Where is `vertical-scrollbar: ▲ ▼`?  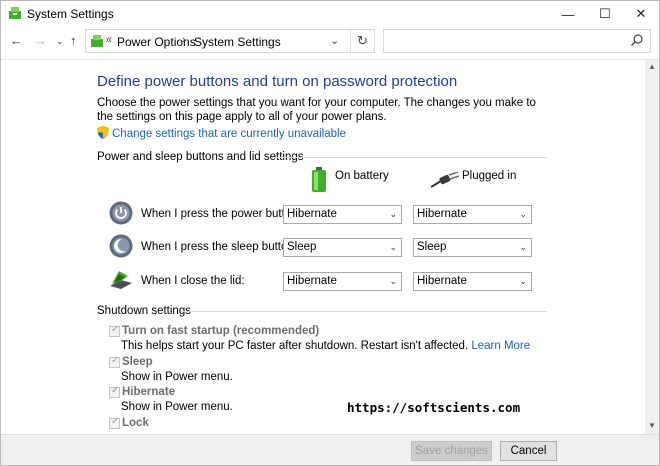 vertical-scrollbar: ▲ ▼ is located at coordinates (652, 247).